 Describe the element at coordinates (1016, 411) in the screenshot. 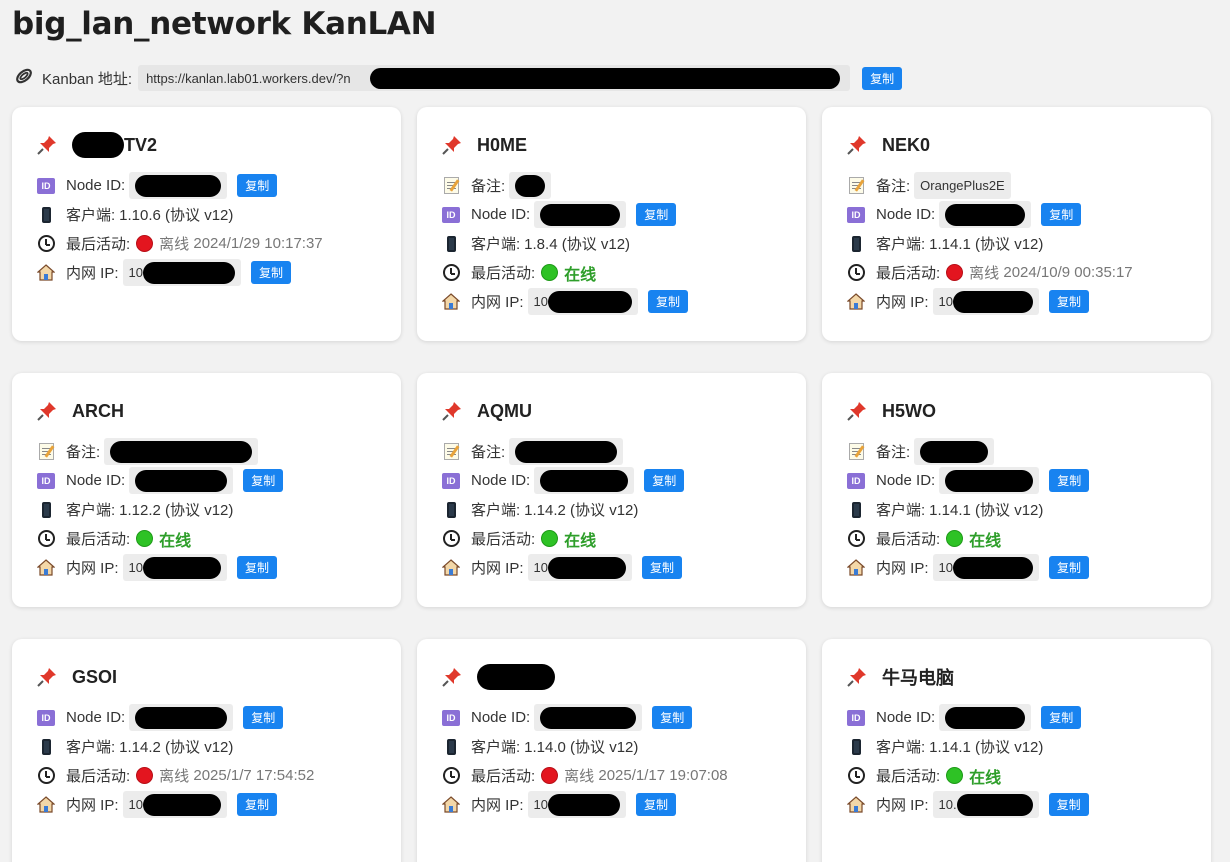

I see `card-title: H5WO` at that location.